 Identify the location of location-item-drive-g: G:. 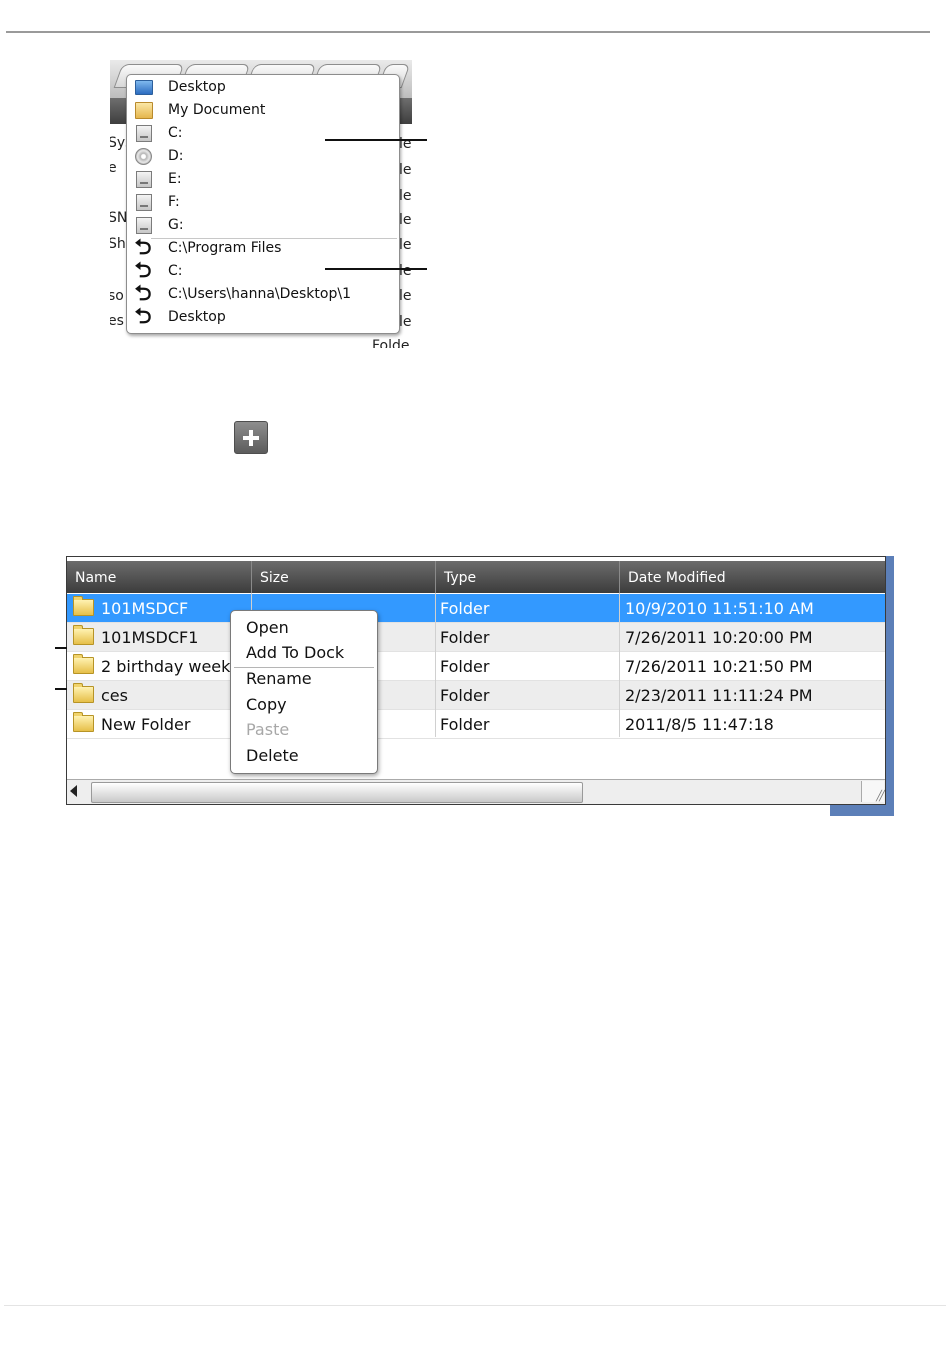
(263, 225).